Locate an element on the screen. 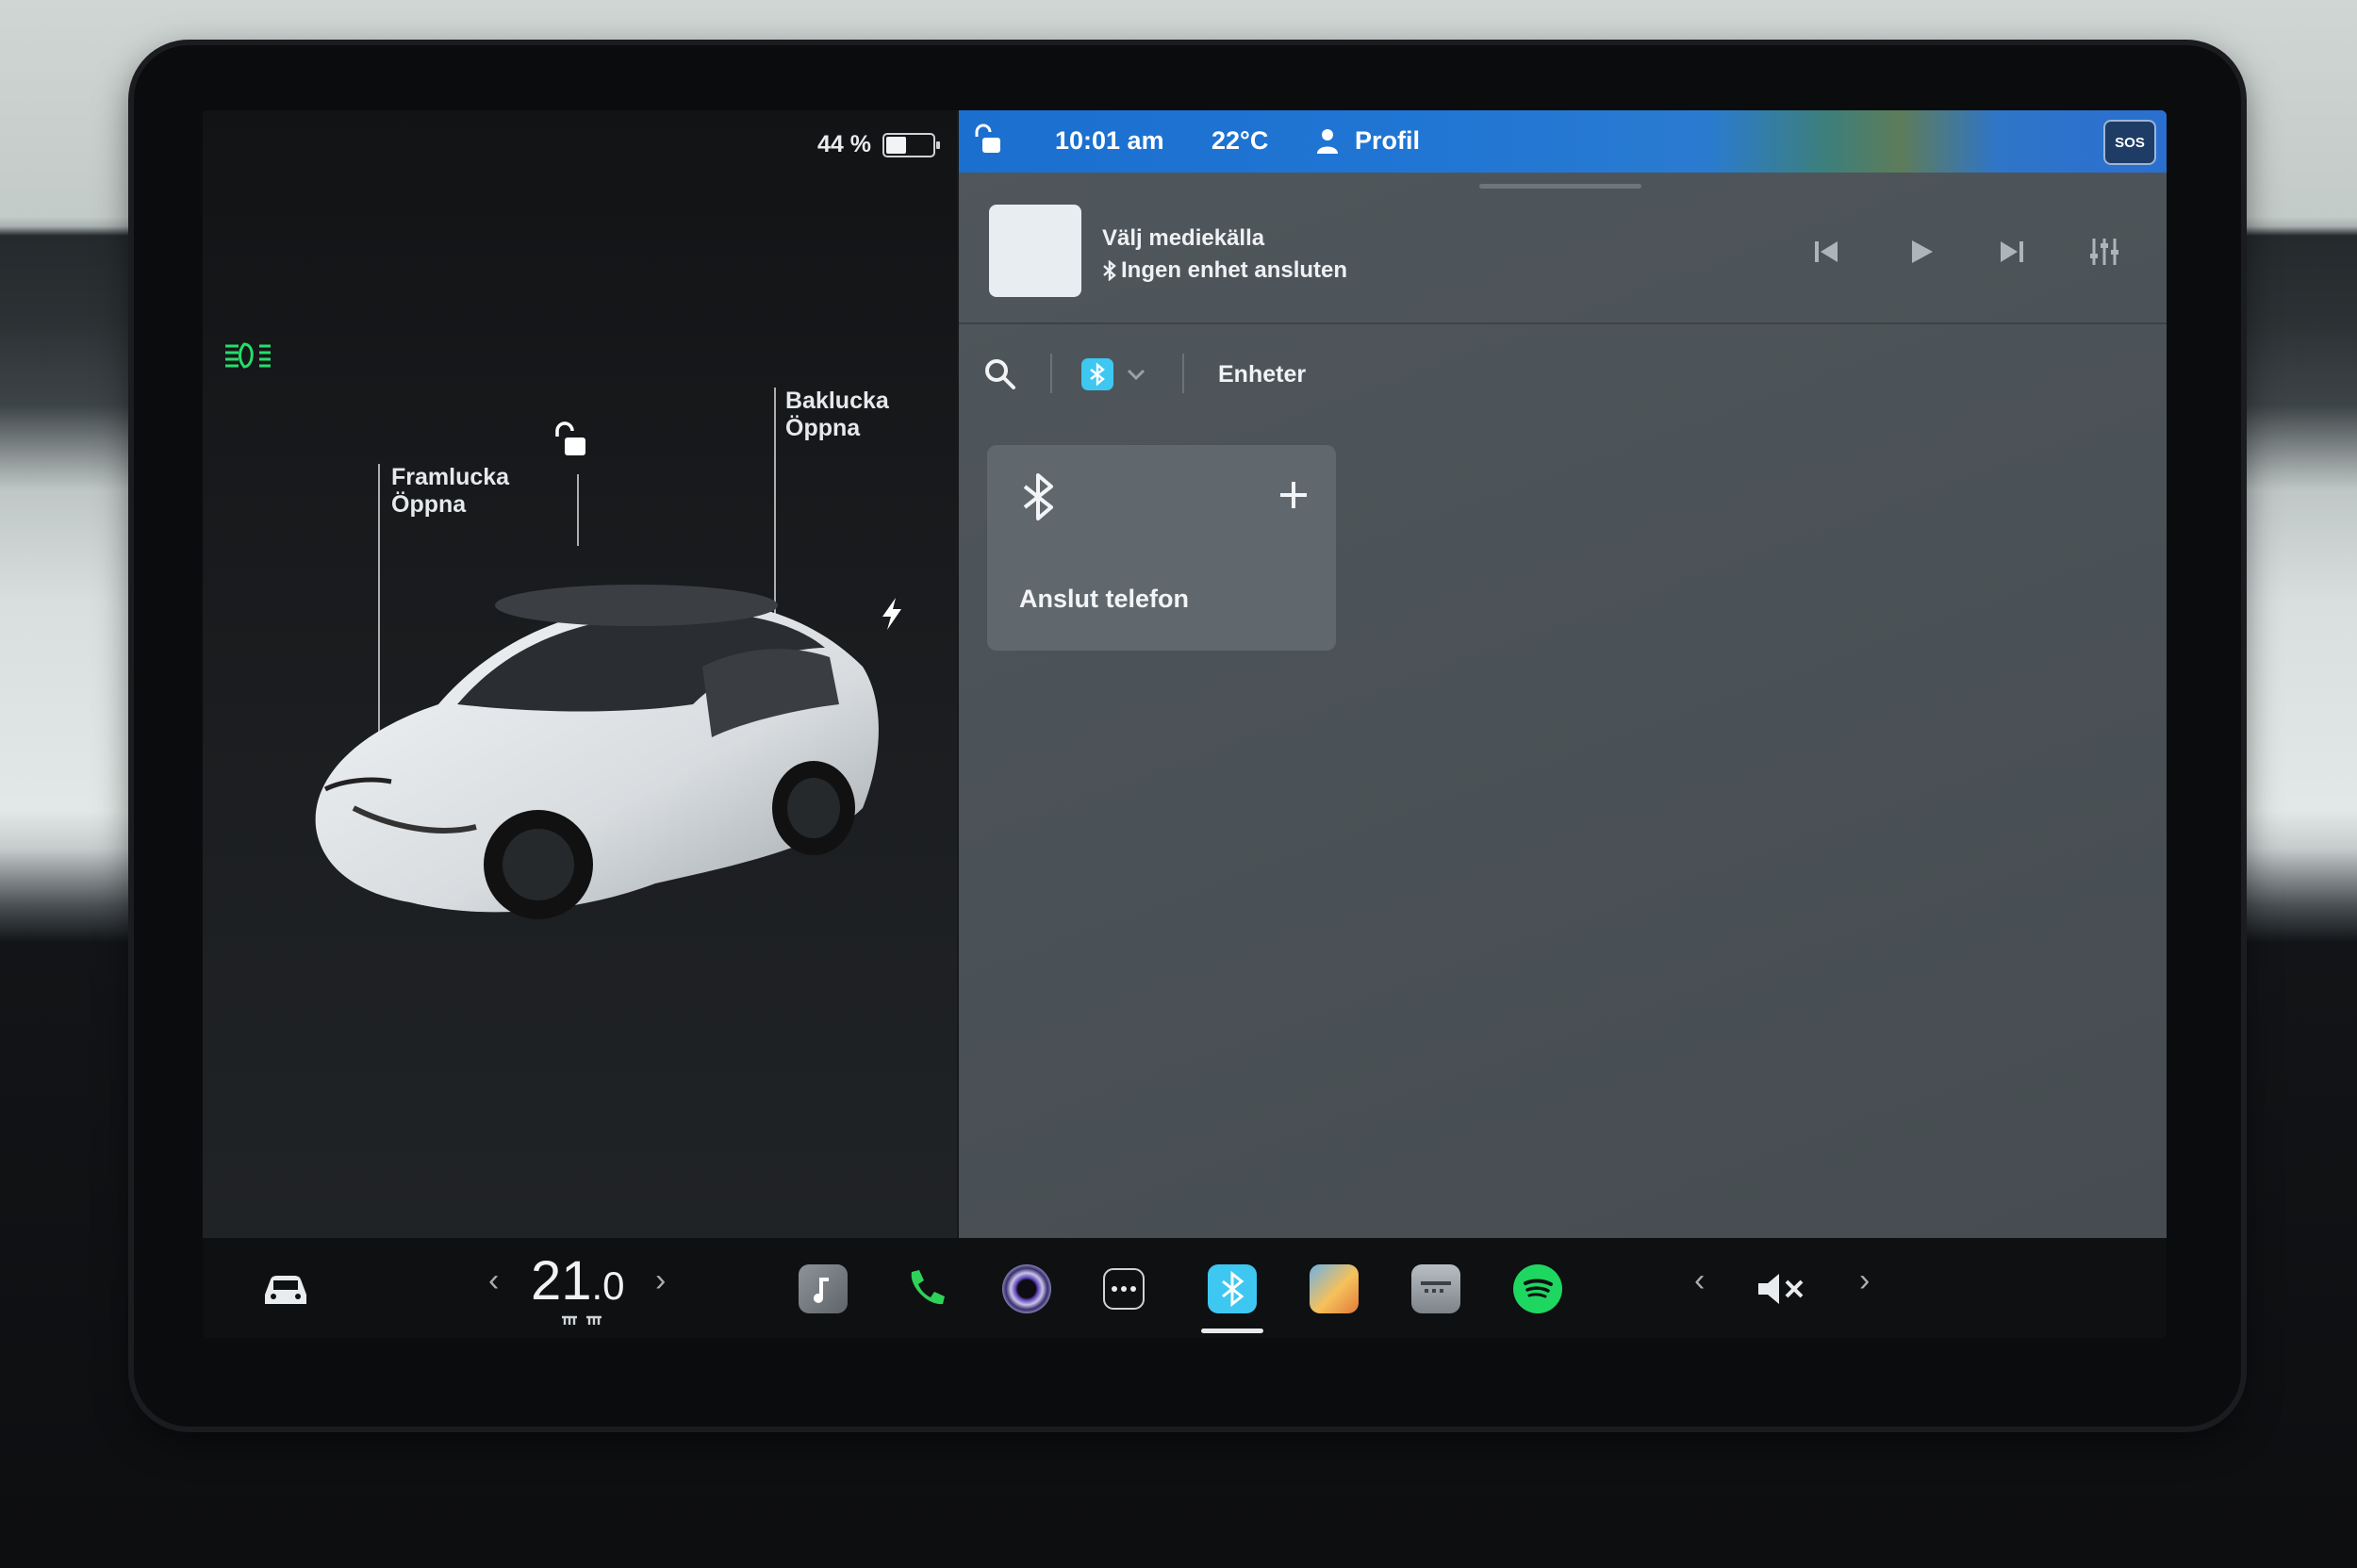 The image size is (2357, 1568). frunk-action: Öppna is located at coordinates (429, 504).